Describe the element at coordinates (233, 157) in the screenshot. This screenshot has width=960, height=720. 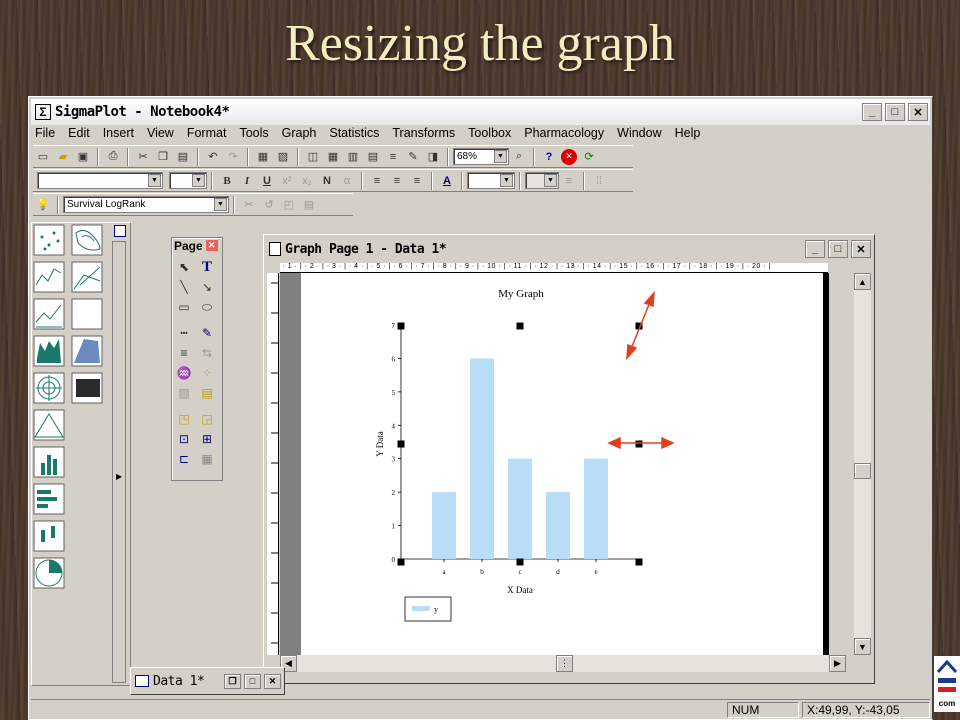
I see `redo-icon: ↷` at that location.